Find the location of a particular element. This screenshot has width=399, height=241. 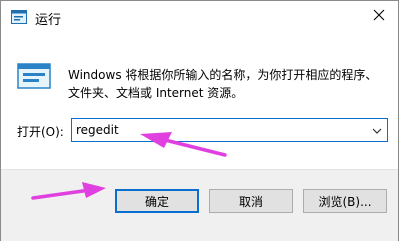

window-title: 运行 is located at coordinates (48, 20).